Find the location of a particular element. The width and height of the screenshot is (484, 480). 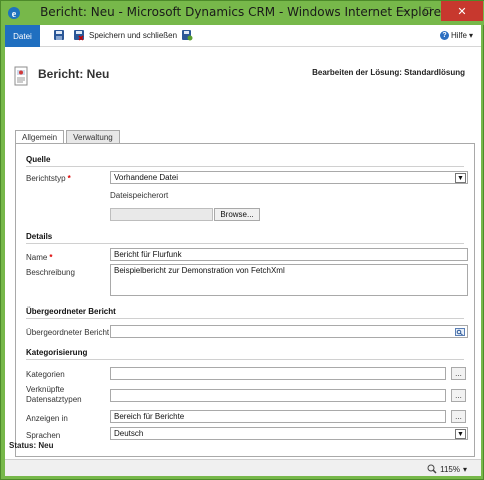

save-icon is located at coordinates (59, 35).